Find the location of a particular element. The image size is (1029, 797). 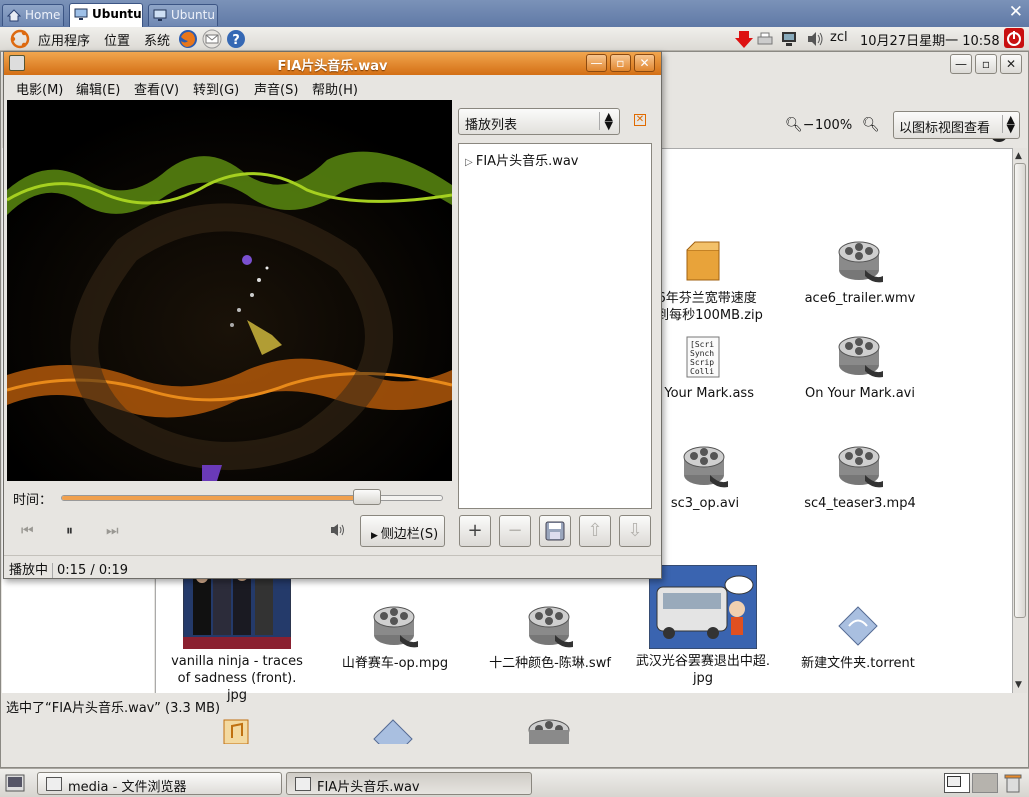

tab-home: Home is located at coordinates (33, 15).